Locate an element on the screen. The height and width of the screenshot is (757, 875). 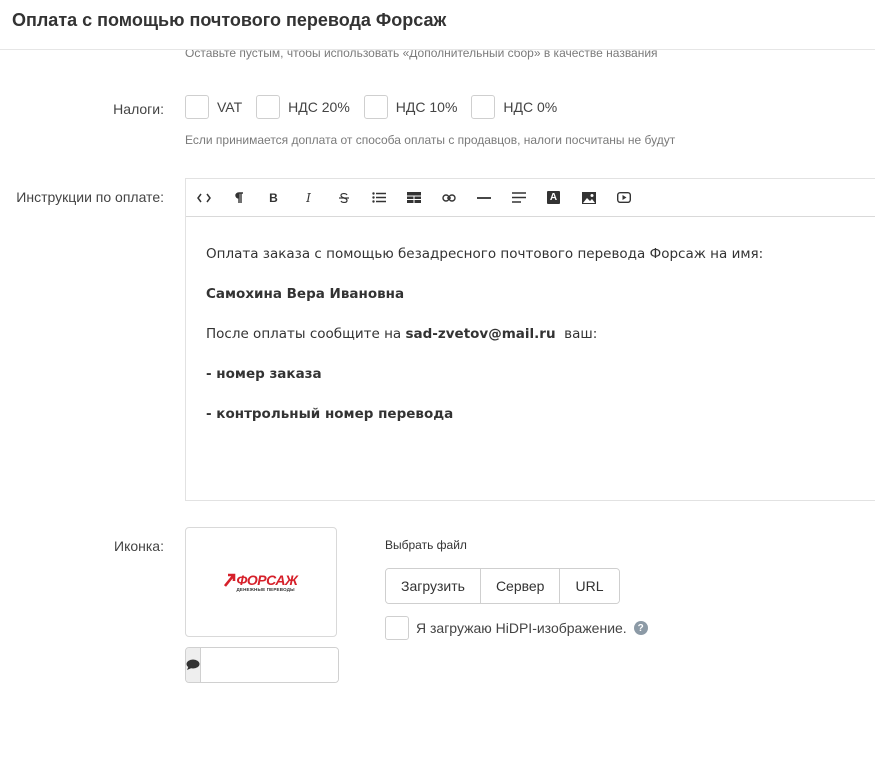
forsazh-logo: ФОРСАЖ ДЕНЕЖНЫЕ ПЕРЕВОДЫ is located at coordinates (261, 581).